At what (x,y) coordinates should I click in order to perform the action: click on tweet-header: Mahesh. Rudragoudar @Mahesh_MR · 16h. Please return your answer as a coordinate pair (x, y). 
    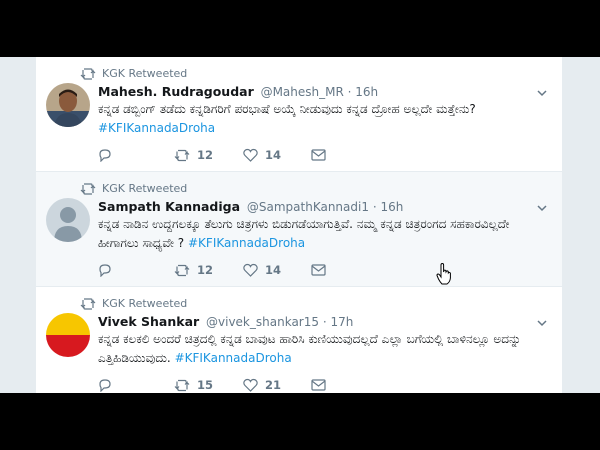
    Looking at the image, I should click on (238, 91).